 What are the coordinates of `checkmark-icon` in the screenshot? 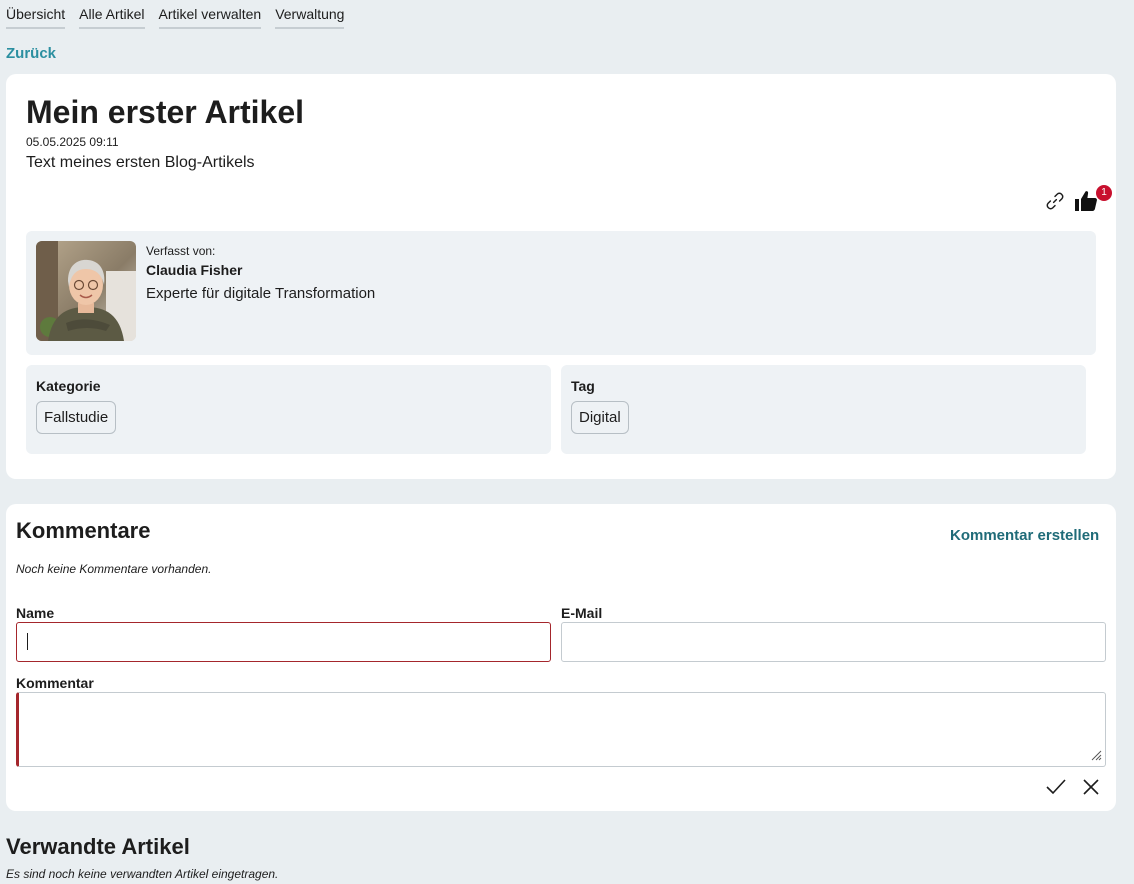 It's located at (1056, 787).